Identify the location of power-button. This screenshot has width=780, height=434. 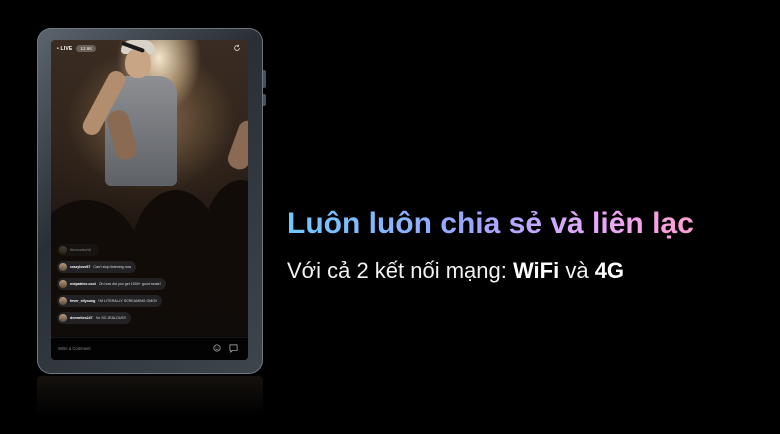
(264, 100).